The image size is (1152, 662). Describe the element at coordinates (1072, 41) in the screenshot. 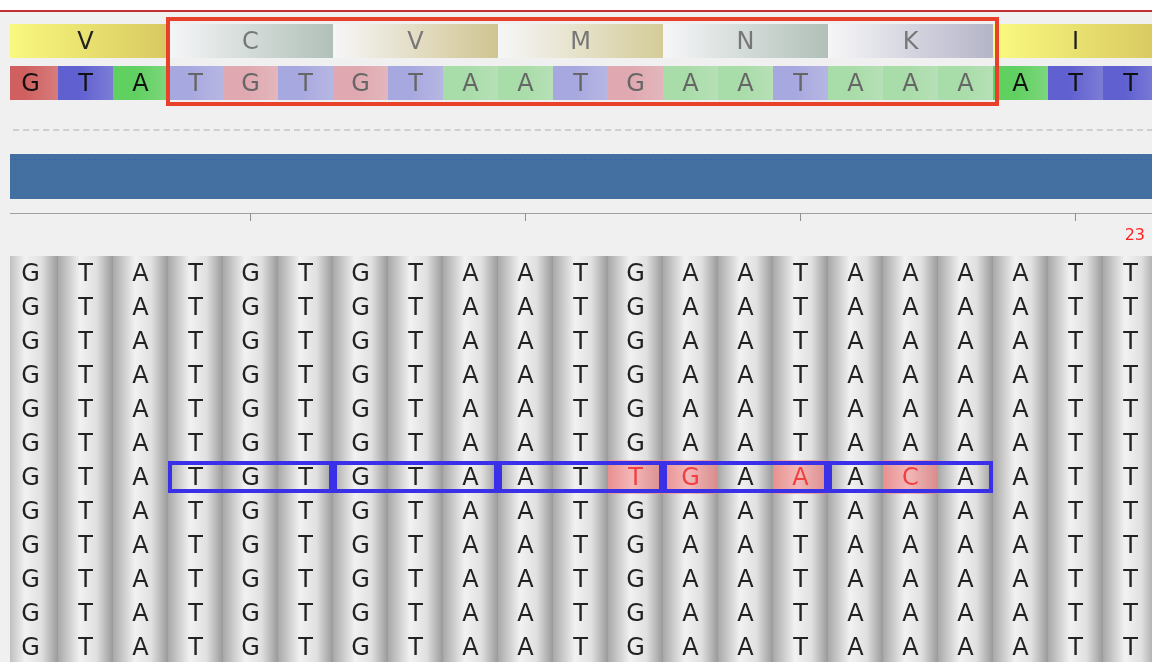

I see `amino-acid-cell: I` at that location.